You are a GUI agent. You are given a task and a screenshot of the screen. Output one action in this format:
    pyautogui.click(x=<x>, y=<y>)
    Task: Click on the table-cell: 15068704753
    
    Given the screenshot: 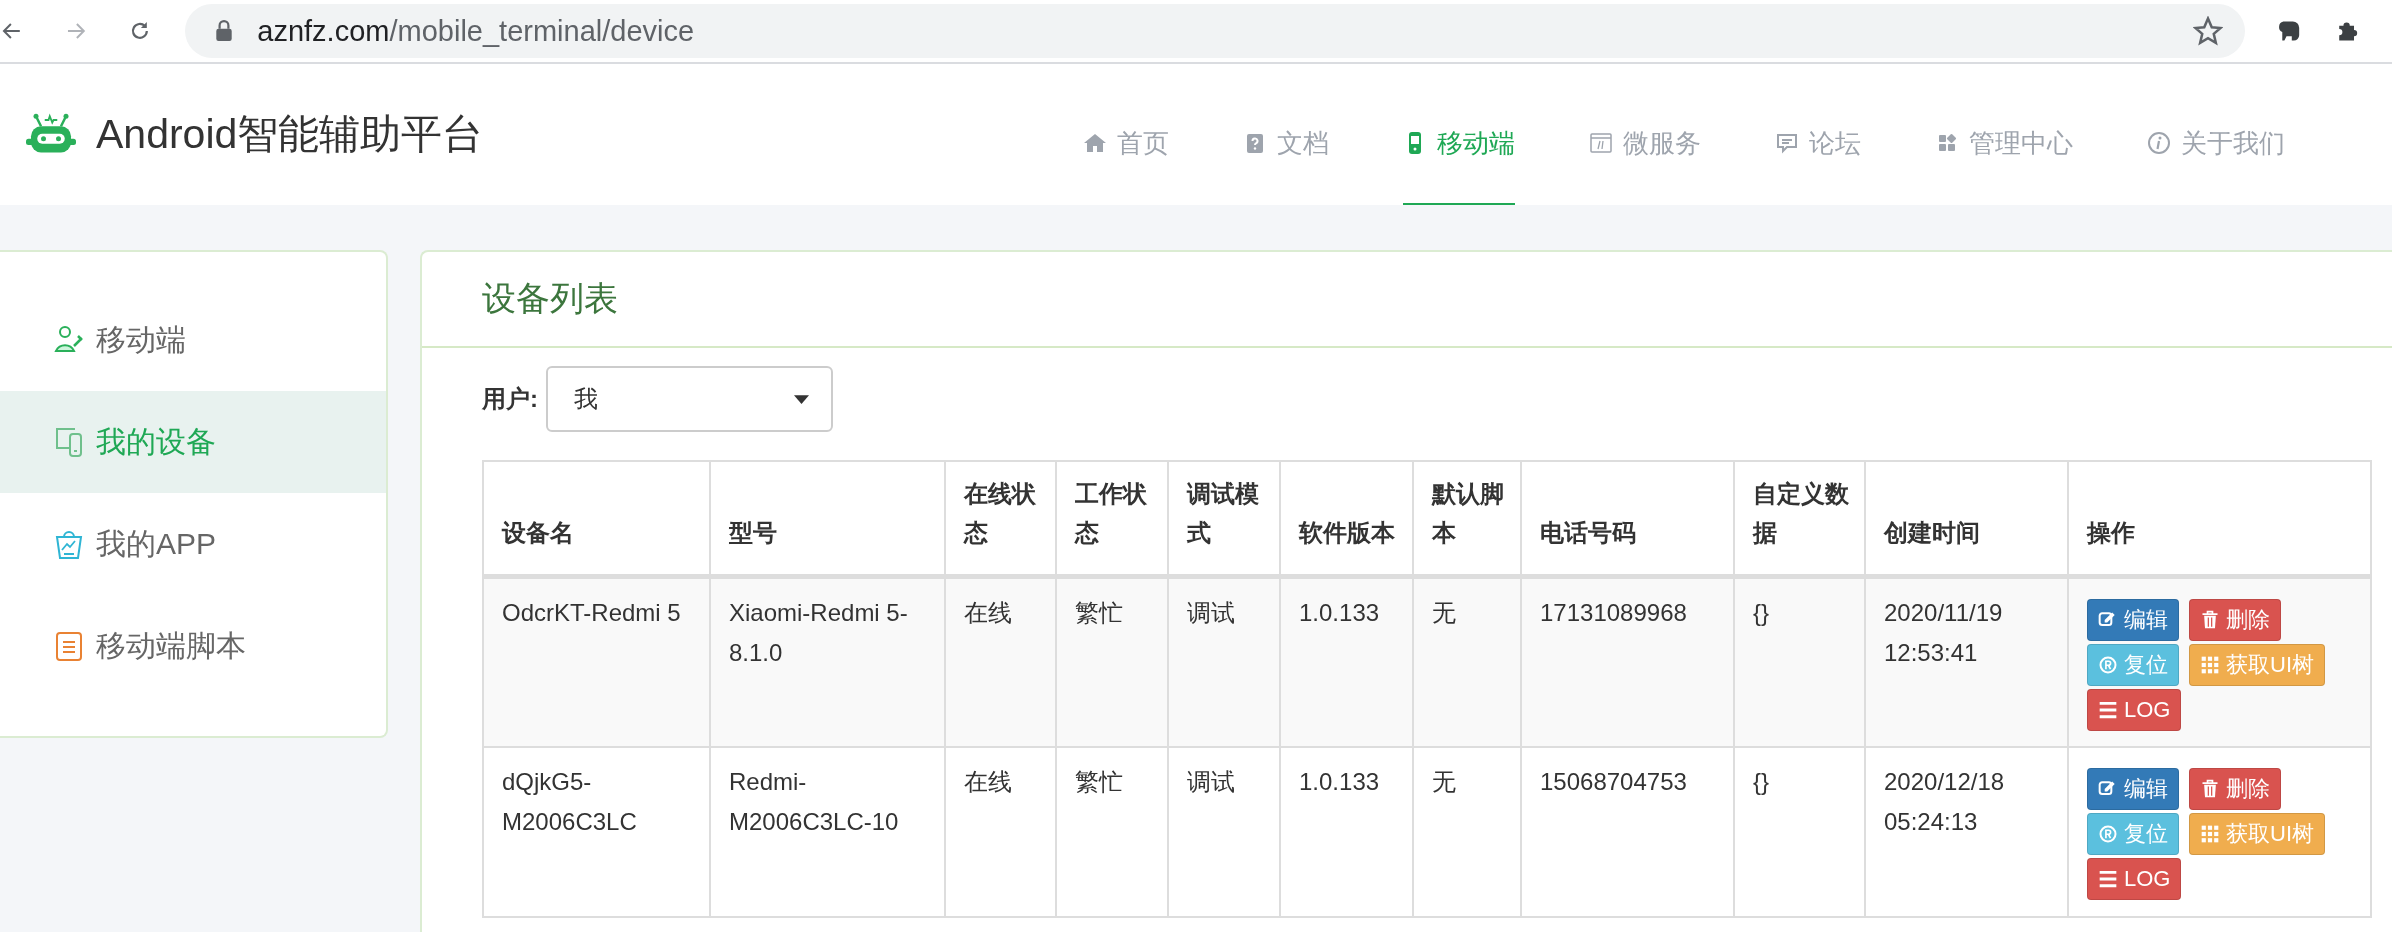 What is the action you would take?
    pyautogui.click(x=1627, y=831)
    